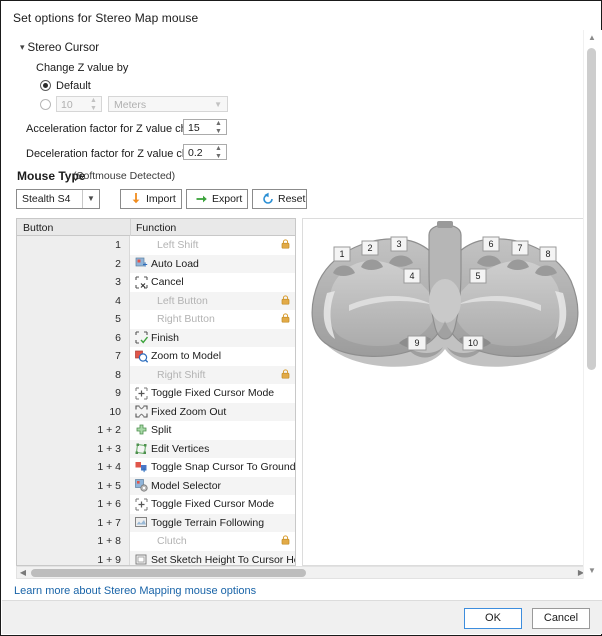 The height and width of the screenshot is (636, 602). I want to click on cell-function: Model Selector, so click(212, 485).